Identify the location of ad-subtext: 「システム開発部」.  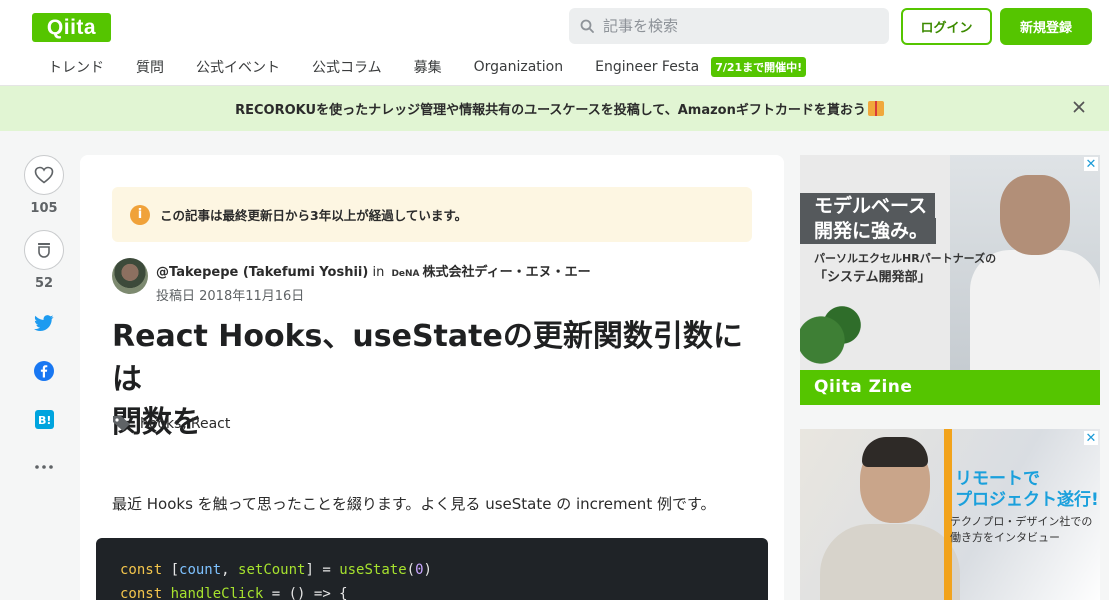
(872, 277).